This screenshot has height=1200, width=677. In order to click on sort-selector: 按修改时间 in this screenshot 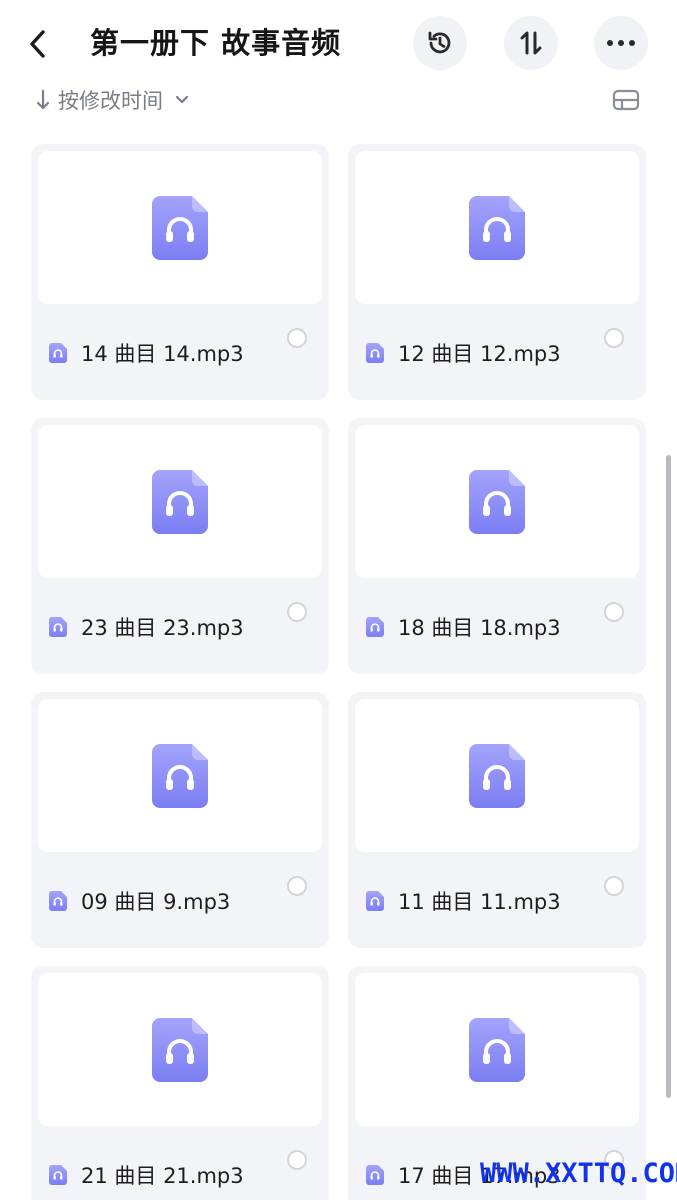, I will do `click(112, 100)`.